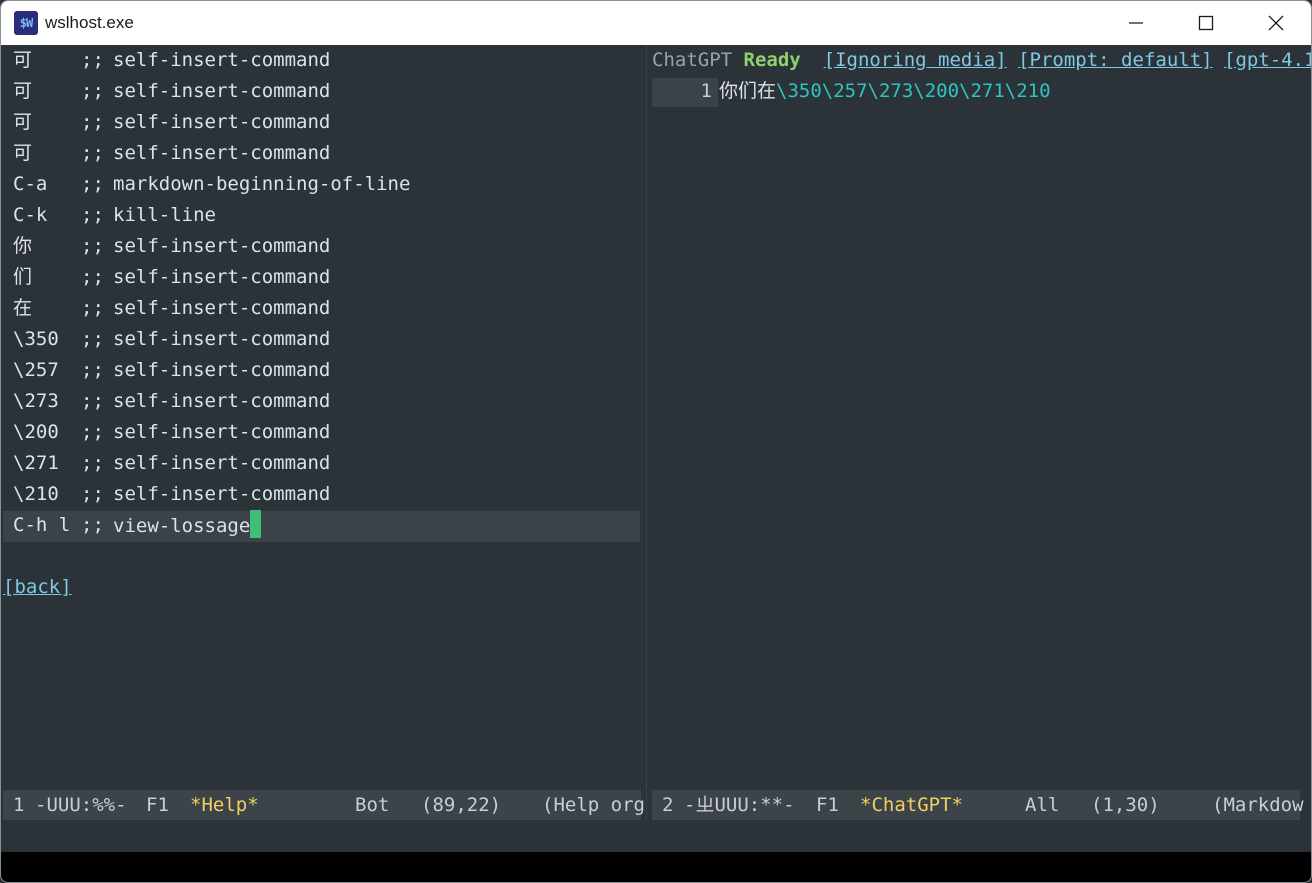  I want to click on lossage-row: \273;; self-insert-command, so click(321, 401).